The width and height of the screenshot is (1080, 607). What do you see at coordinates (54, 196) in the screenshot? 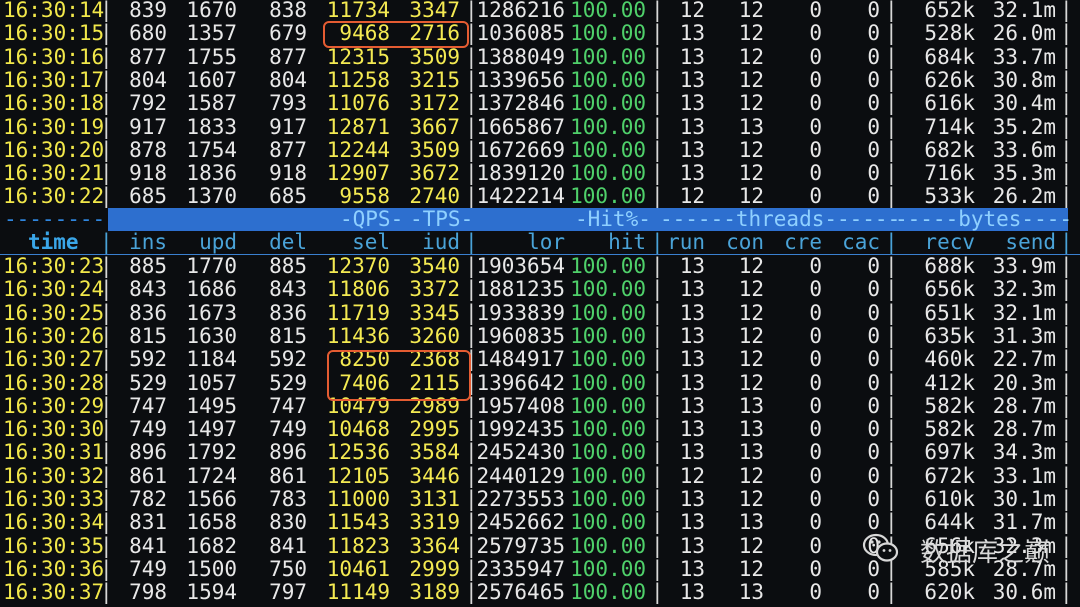
I see `row-time: 16:30:22` at bounding box center [54, 196].